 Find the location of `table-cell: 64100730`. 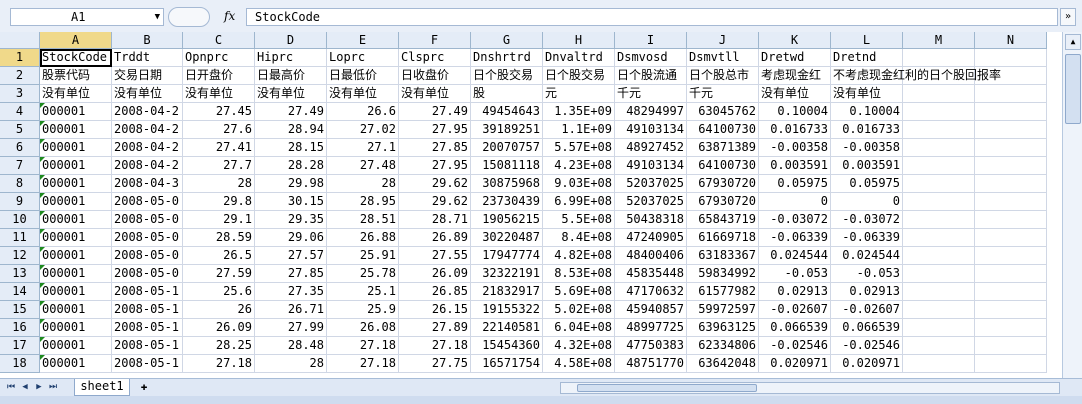

table-cell: 64100730 is located at coordinates (723, 130).